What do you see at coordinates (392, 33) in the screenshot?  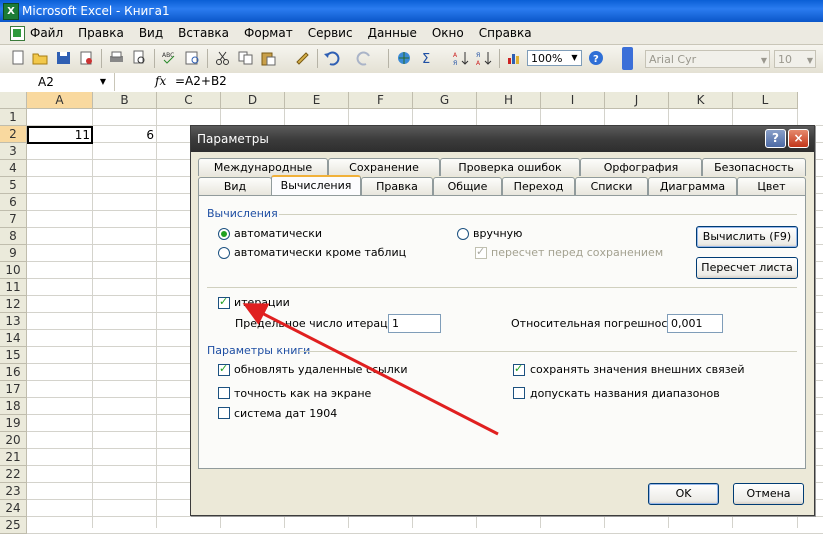 I see `menu-item: Данные` at bounding box center [392, 33].